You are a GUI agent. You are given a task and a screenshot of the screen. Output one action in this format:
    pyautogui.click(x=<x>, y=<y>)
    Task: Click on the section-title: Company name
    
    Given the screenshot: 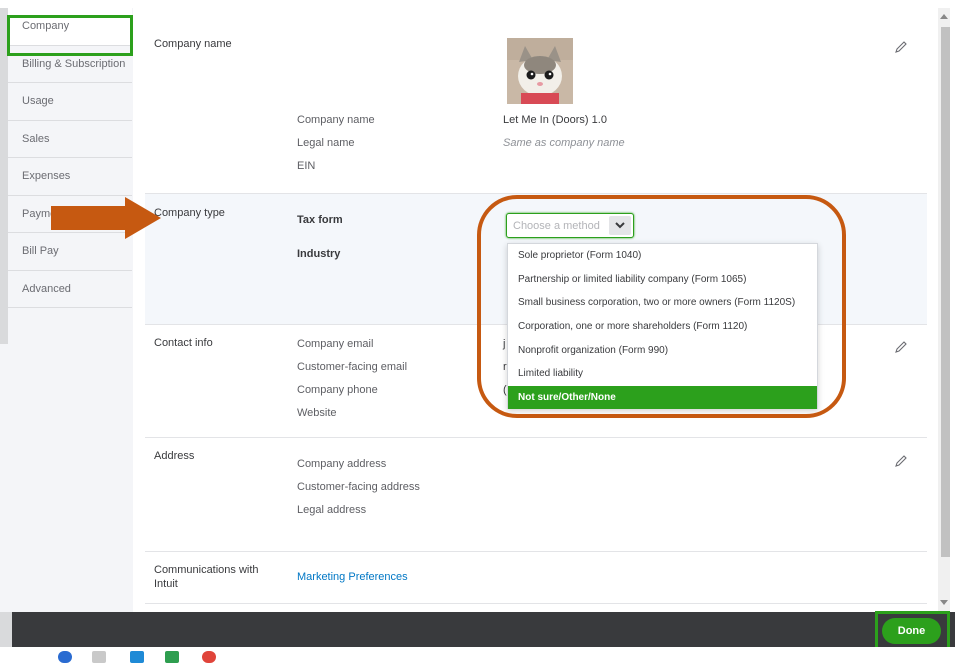 What is the action you would take?
    pyautogui.click(x=193, y=44)
    